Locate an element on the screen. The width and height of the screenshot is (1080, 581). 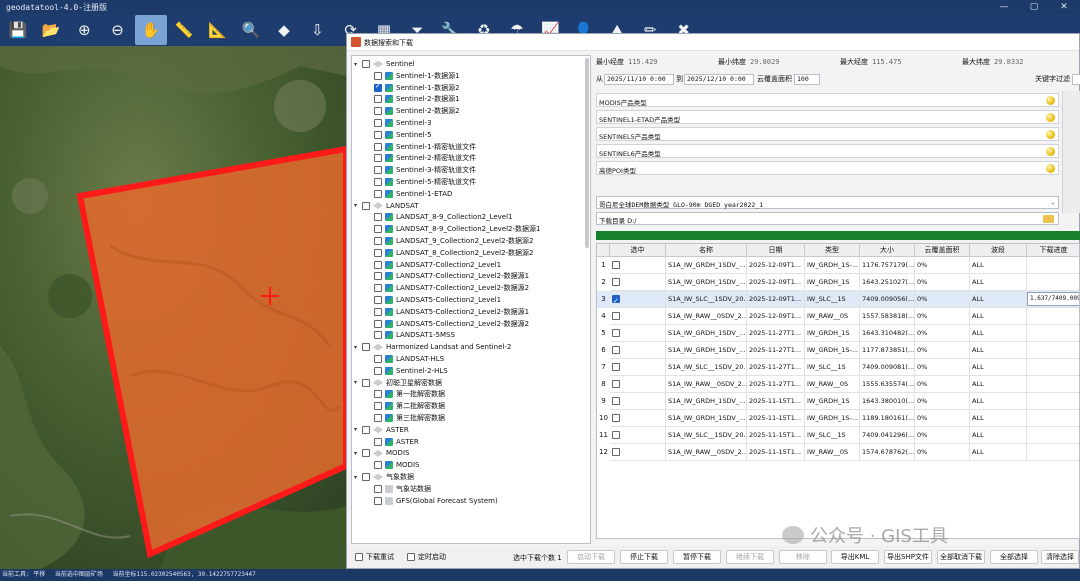
search-icon: 🔍 is located at coordinates (251, 30).